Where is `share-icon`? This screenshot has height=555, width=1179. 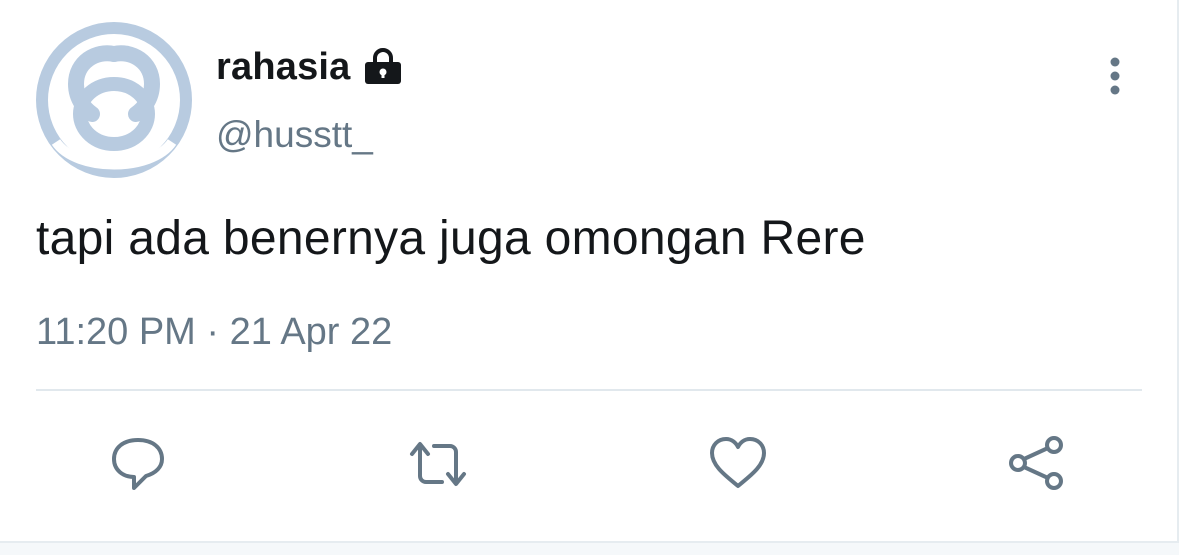 share-icon is located at coordinates (1036, 463).